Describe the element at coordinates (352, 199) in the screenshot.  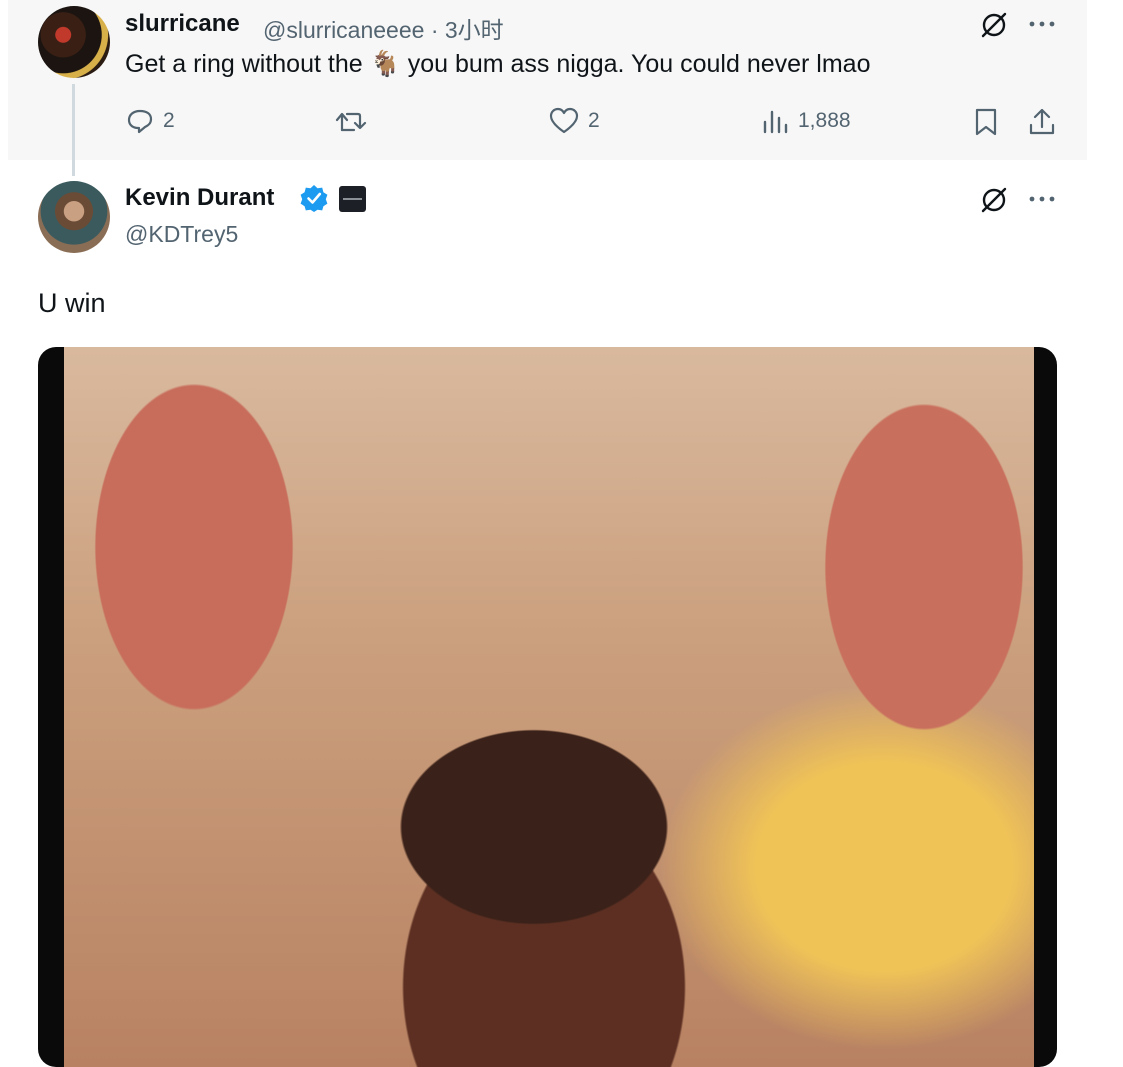
I see `affiliate-badge-icon` at that location.